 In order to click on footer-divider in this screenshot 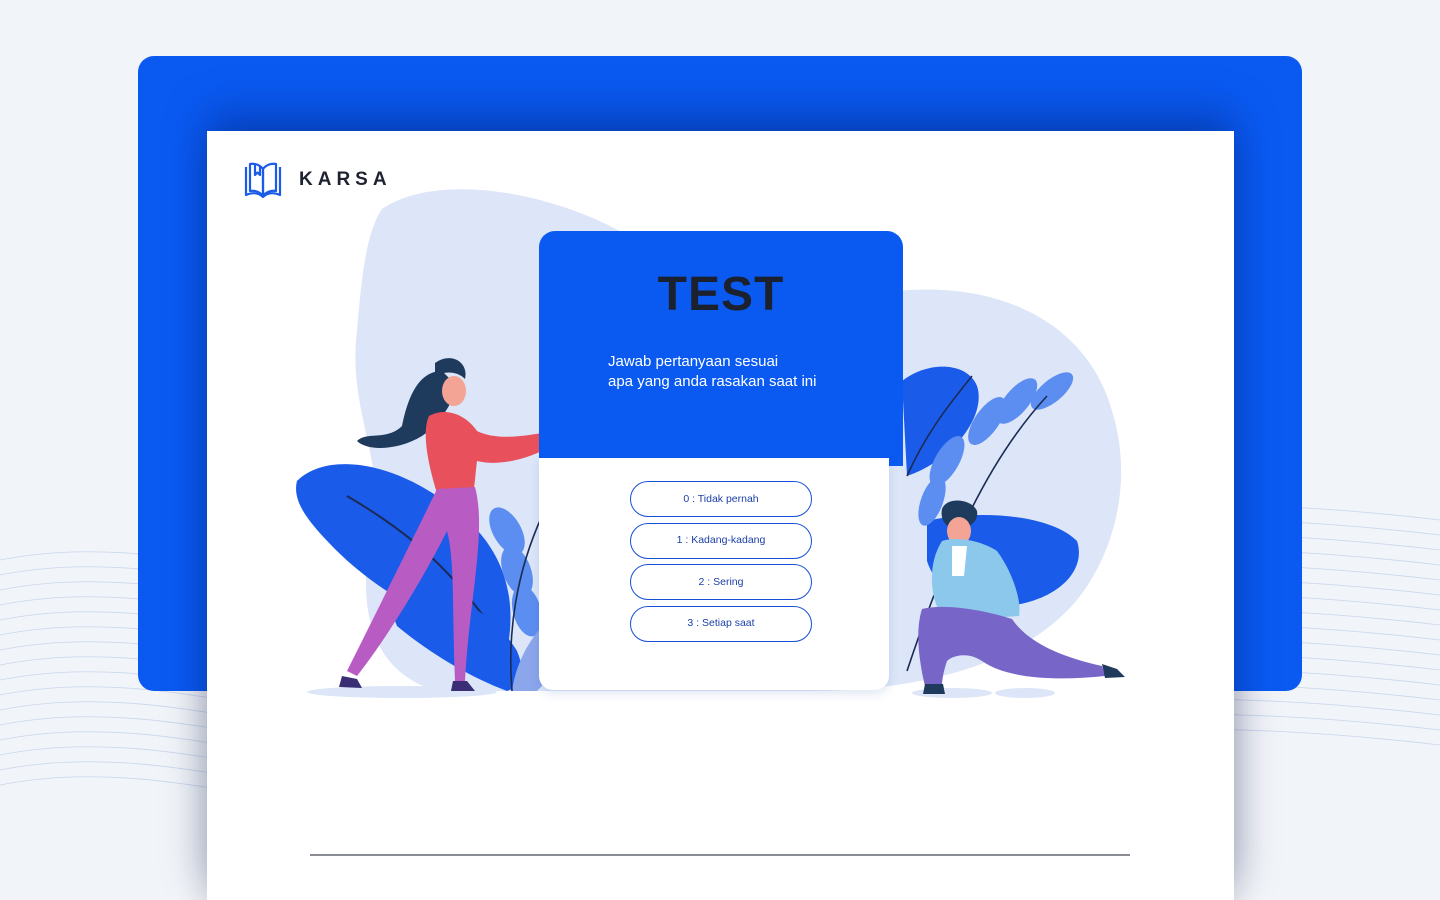, I will do `click(720, 855)`.